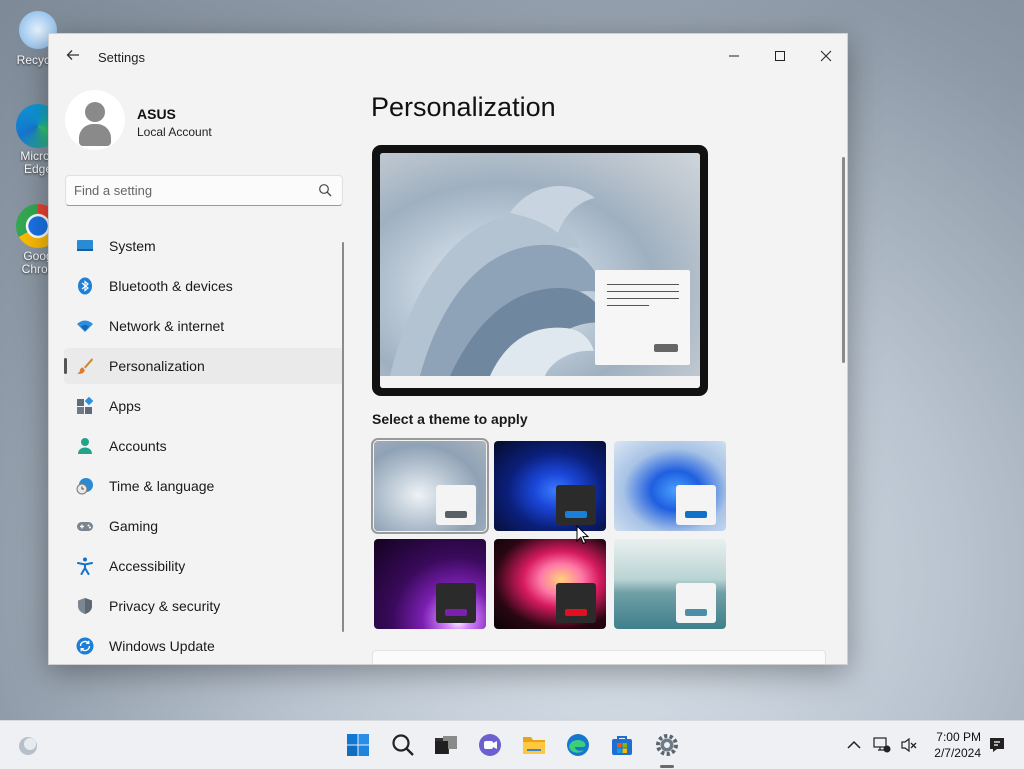  What do you see at coordinates (430, 486) in the screenshot?
I see `theme-windows-light` at bounding box center [430, 486].